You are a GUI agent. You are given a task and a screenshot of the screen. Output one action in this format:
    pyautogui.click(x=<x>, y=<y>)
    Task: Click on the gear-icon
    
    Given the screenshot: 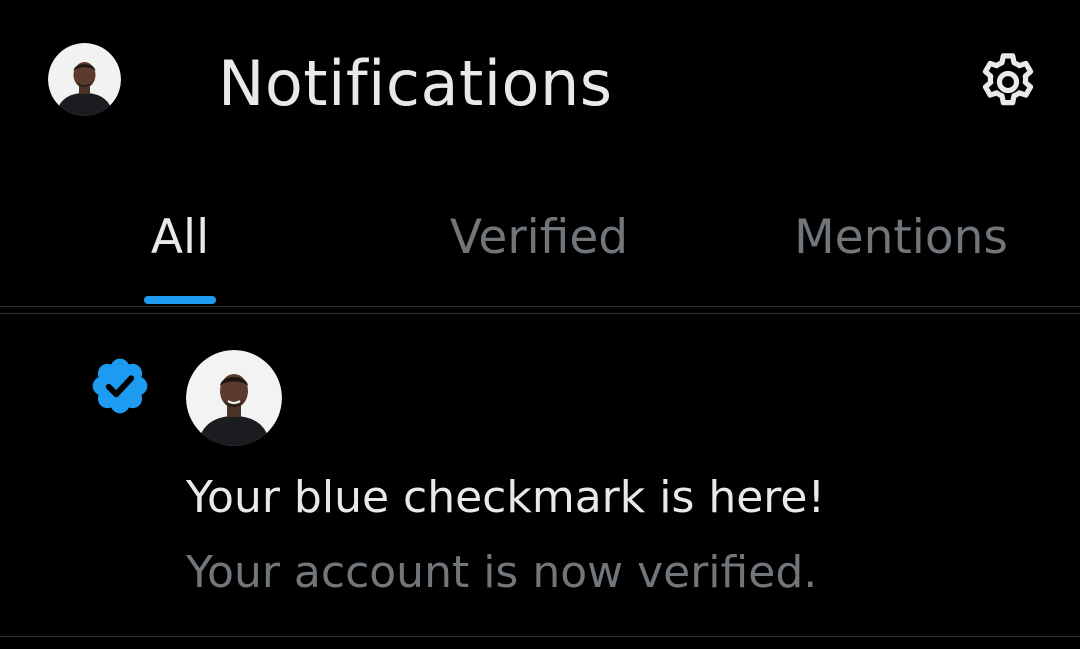 What is the action you would take?
    pyautogui.click(x=1008, y=79)
    